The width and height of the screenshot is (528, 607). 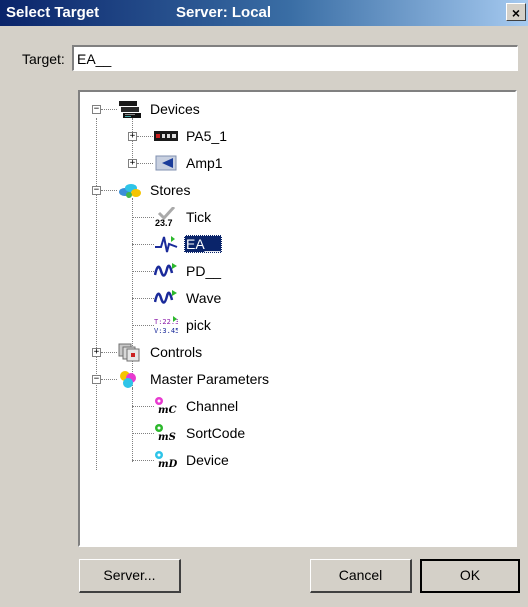 I want to click on tree-item-label: Controls, so click(x=176, y=352).